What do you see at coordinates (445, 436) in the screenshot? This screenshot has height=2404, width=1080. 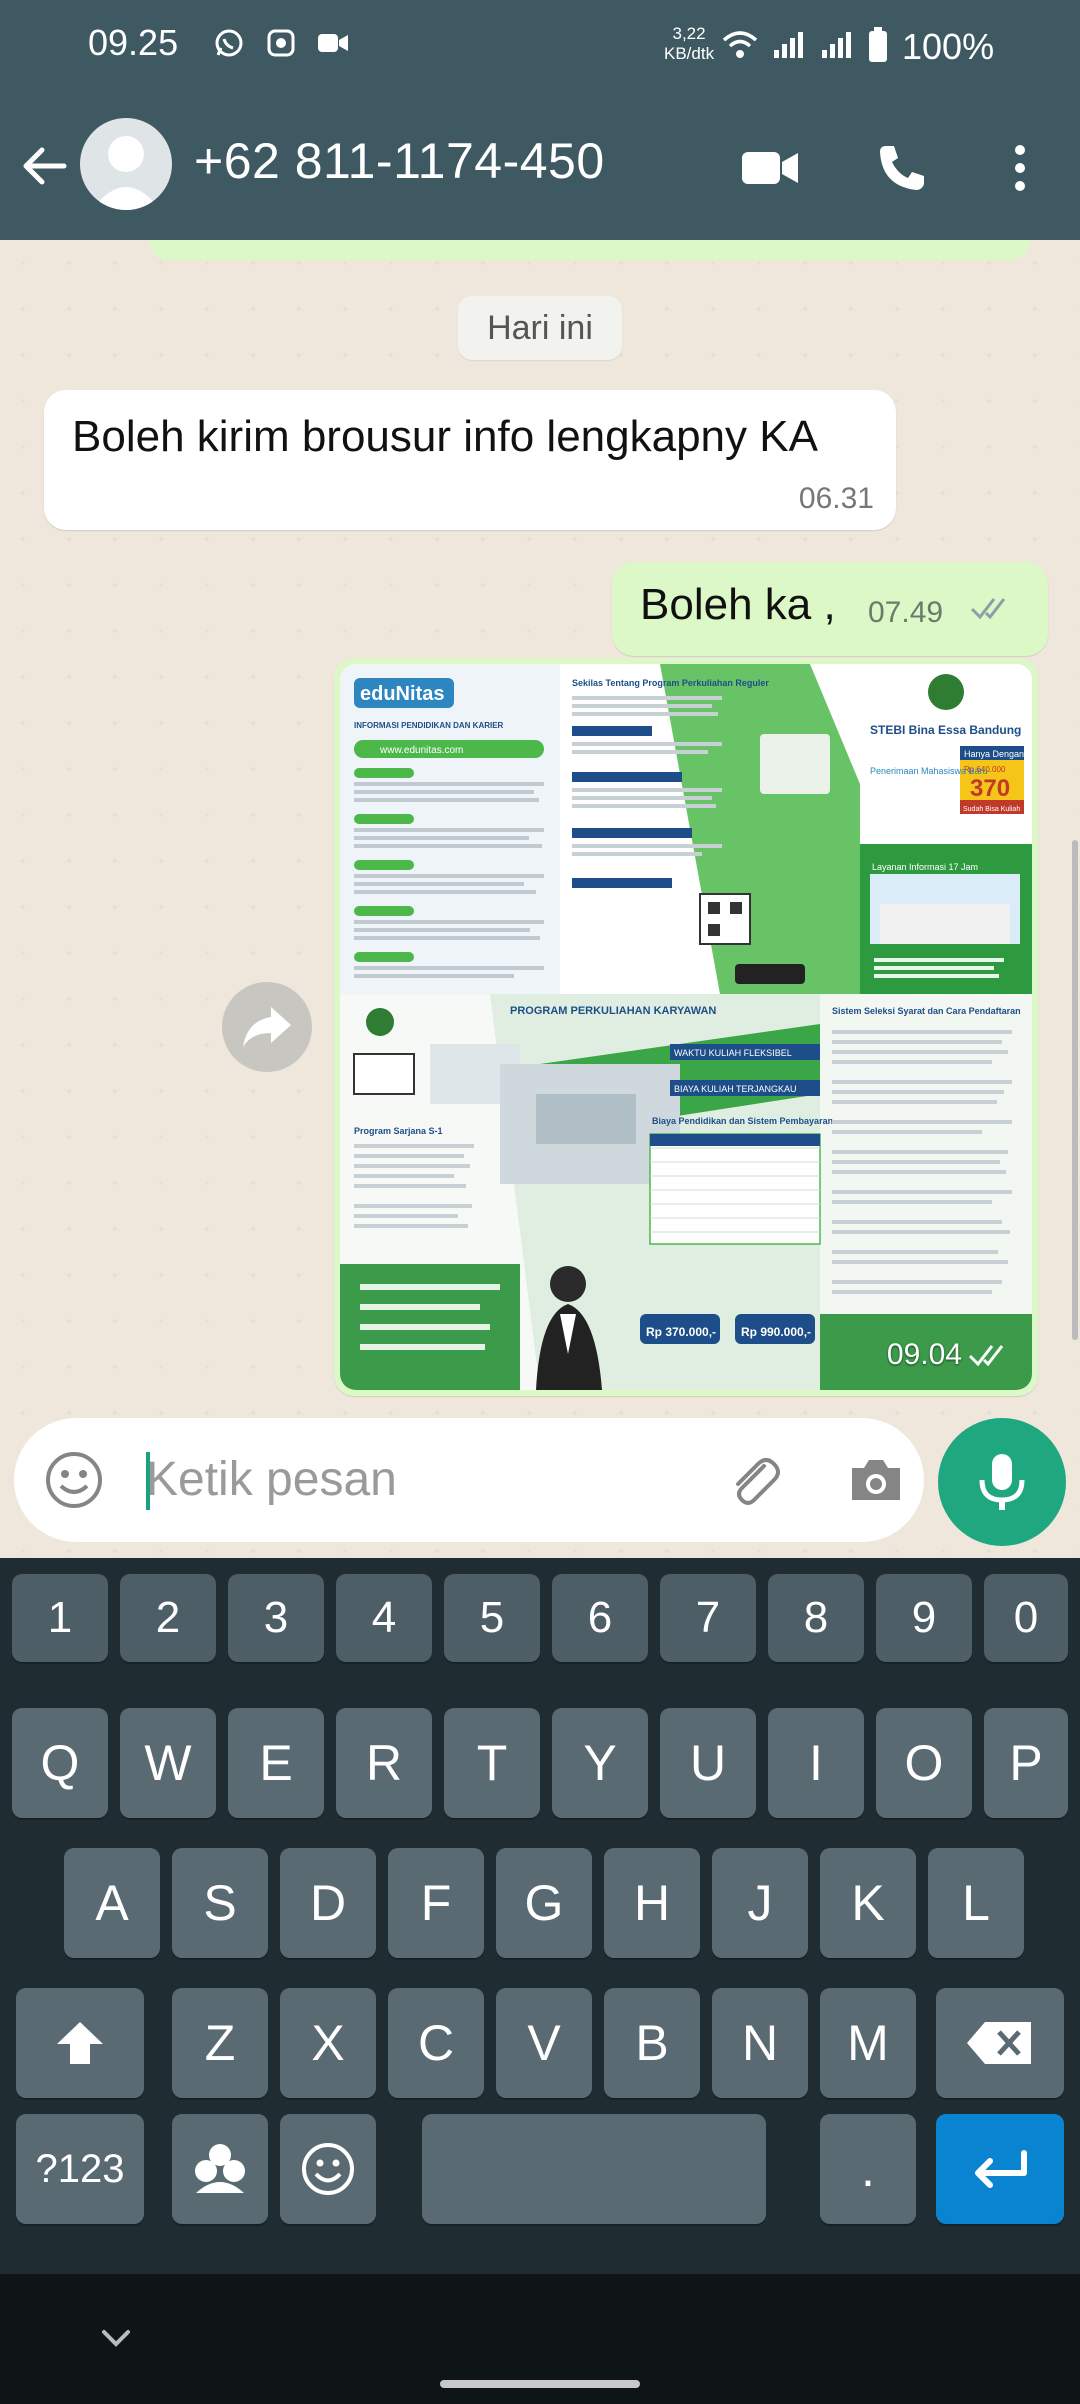 I see `message-text: Boleh kirim brousur info lengkapny KA` at bounding box center [445, 436].